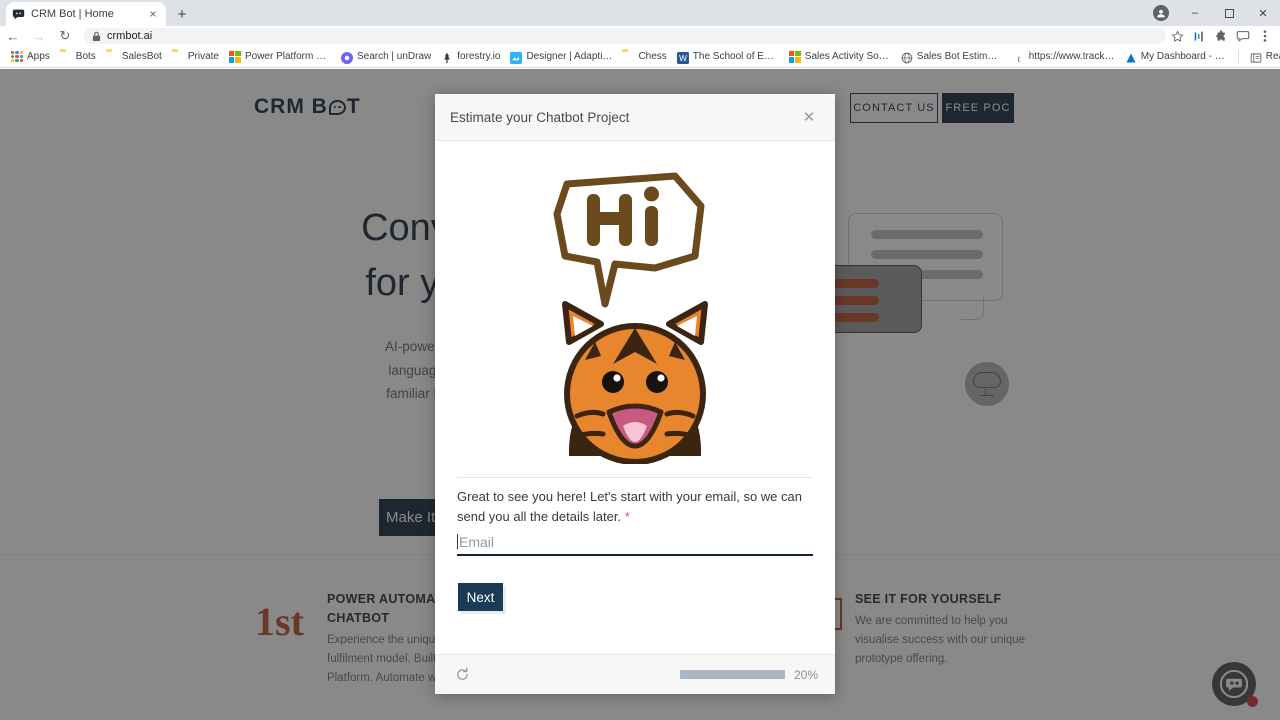 This screenshot has width=1280, height=720. I want to click on reading-list-icon, so click(1256, 57).